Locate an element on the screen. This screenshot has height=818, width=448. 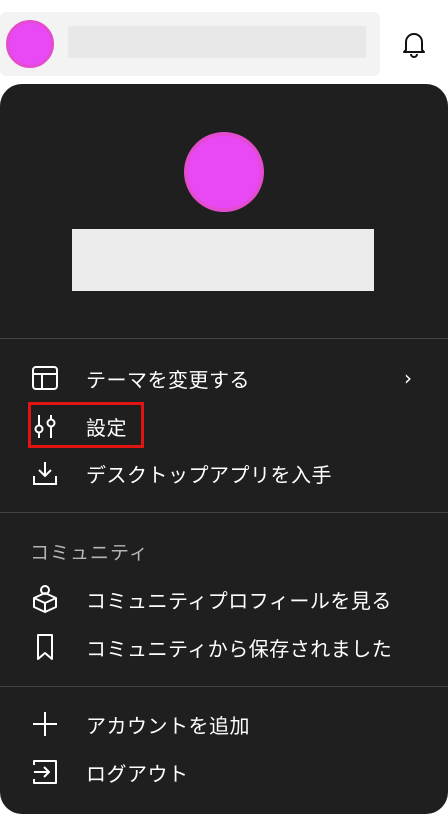
menu-item-view-community-profile: コミュニティプロフィールを見る is located at coordinates (225, 599).